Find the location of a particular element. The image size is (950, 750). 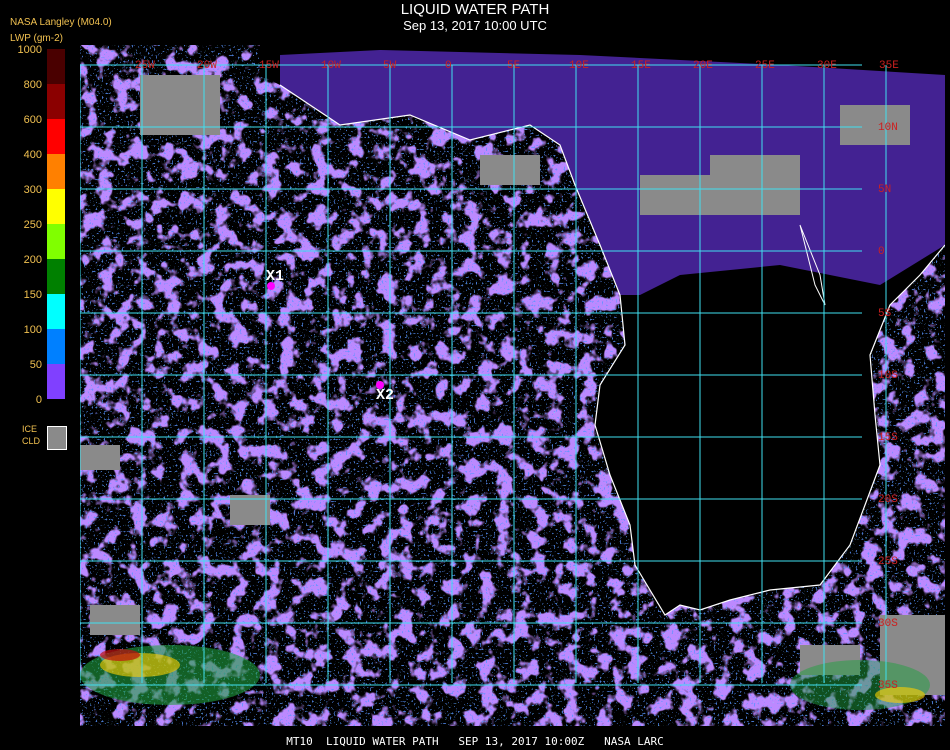

lon-label: 0 is located at coordinates (448, 66).